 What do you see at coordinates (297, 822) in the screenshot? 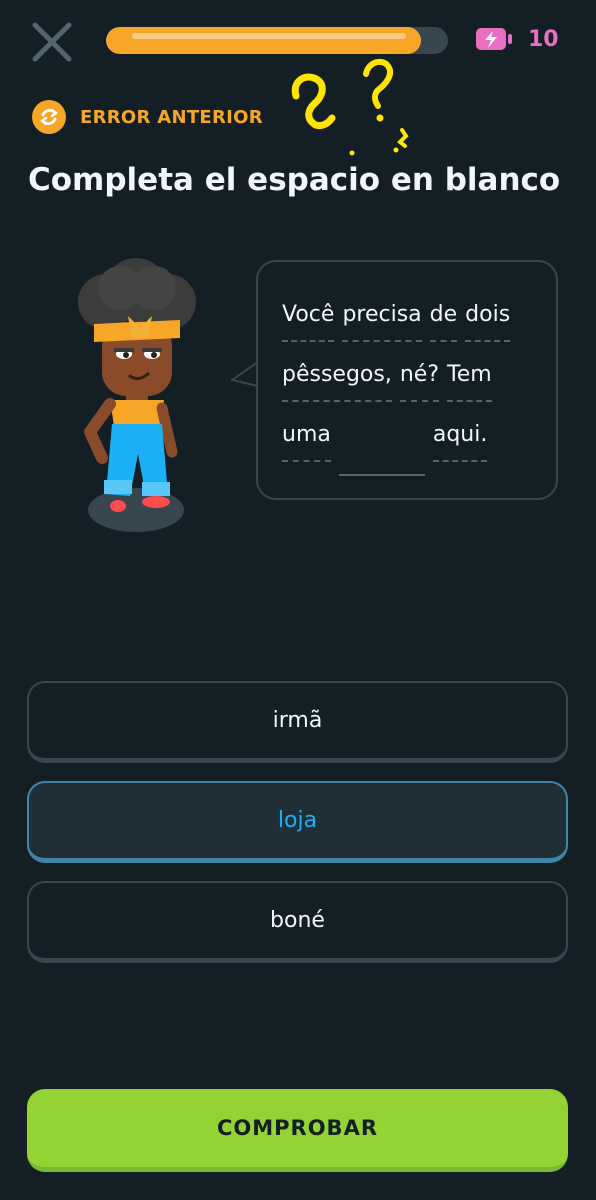
I see `option-2: loja` at bounding box center [297, 822].